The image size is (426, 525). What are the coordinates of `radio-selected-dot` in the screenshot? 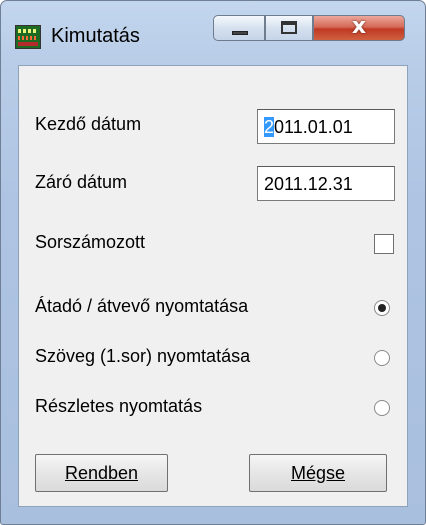 It's located at (382, 308).